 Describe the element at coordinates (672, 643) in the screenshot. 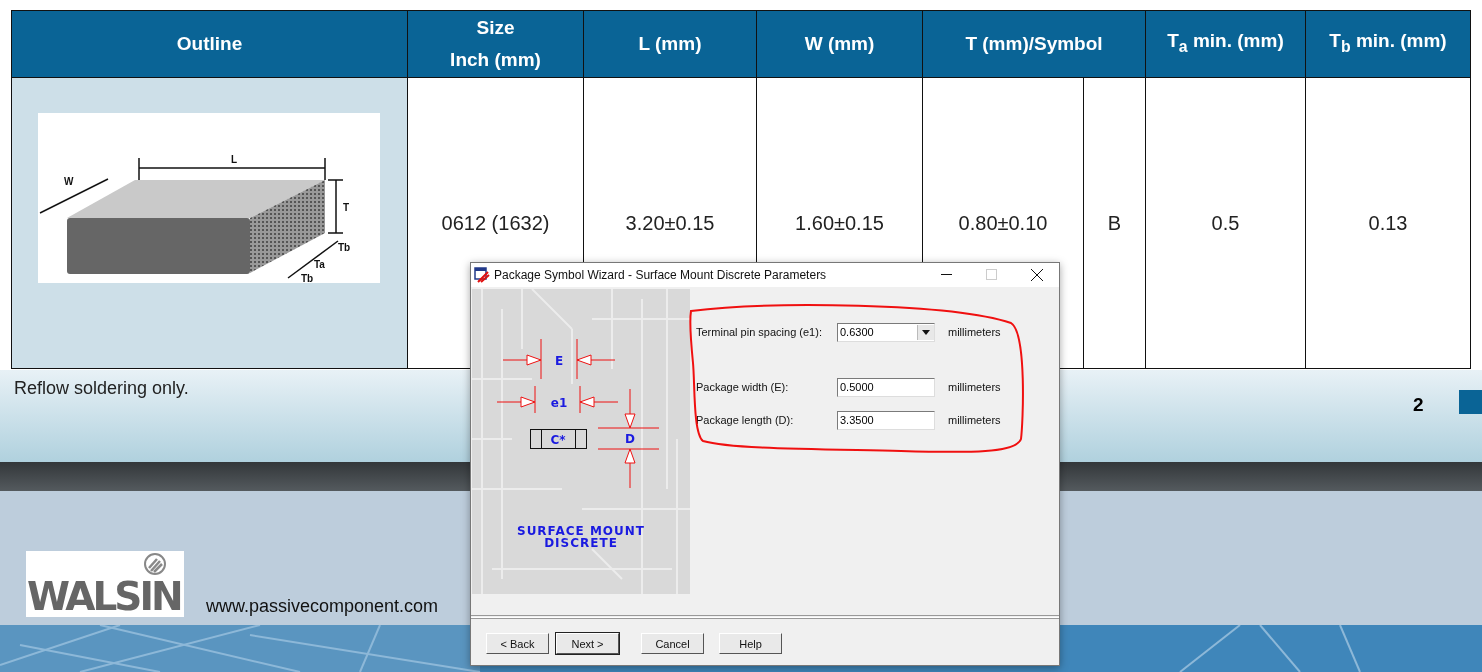

I see `dialog-button: Cancel` at that location.